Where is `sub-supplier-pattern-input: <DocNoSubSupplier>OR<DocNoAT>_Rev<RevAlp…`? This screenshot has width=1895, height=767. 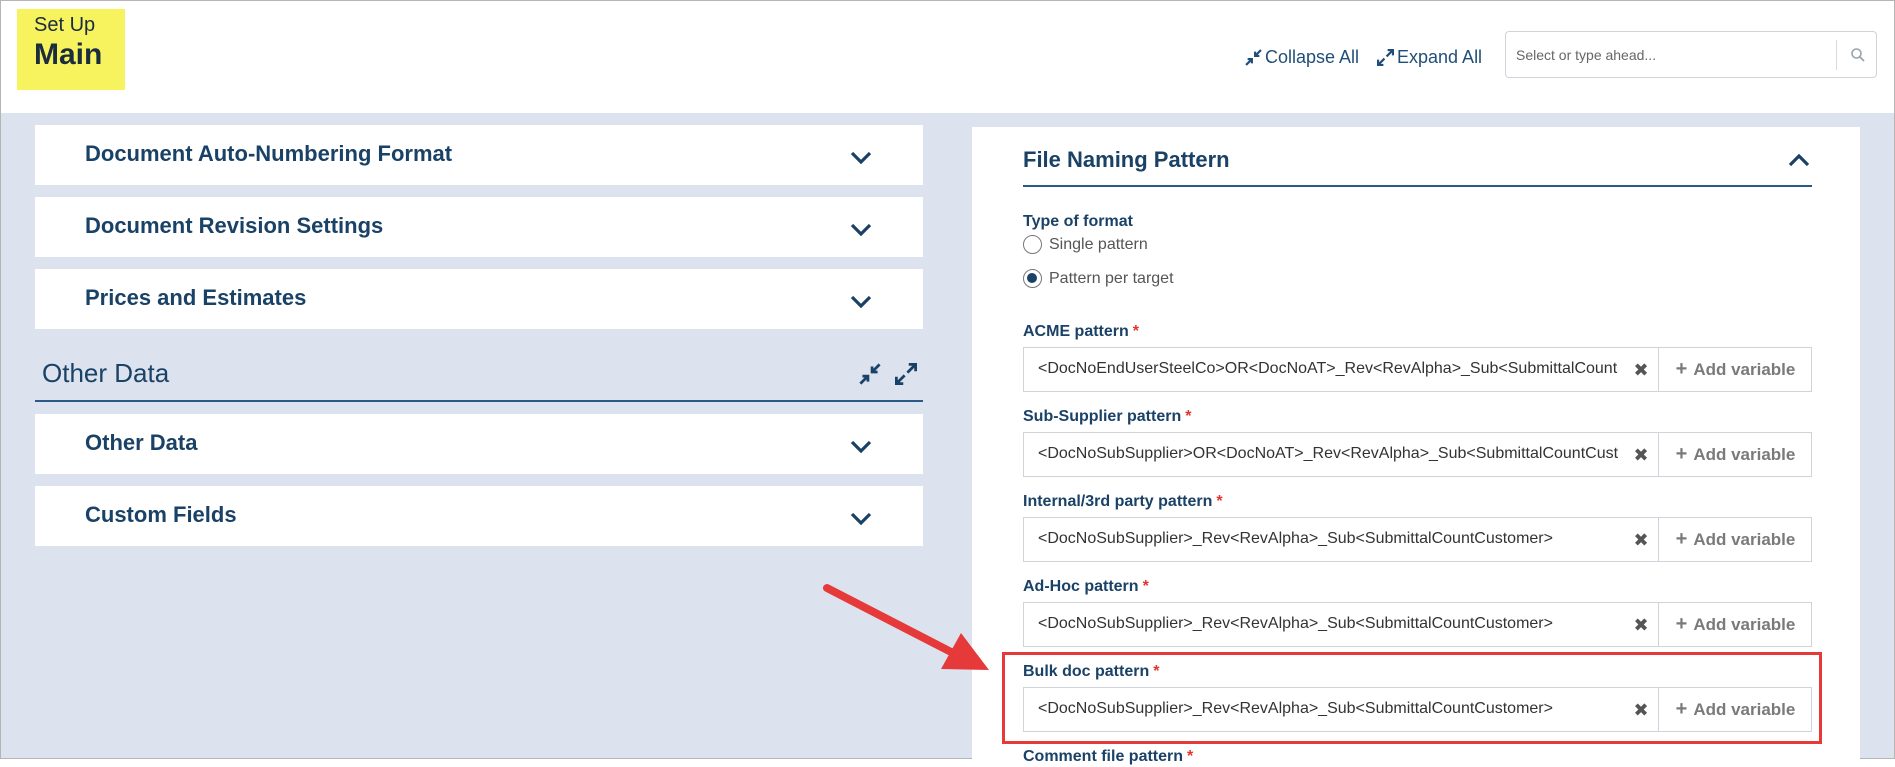
sub-supplier-pattern-input: <DocNoSubSupplier>OR<DocNoAT>_Rev<RevAlp… is located at coordinates (1328, 454).